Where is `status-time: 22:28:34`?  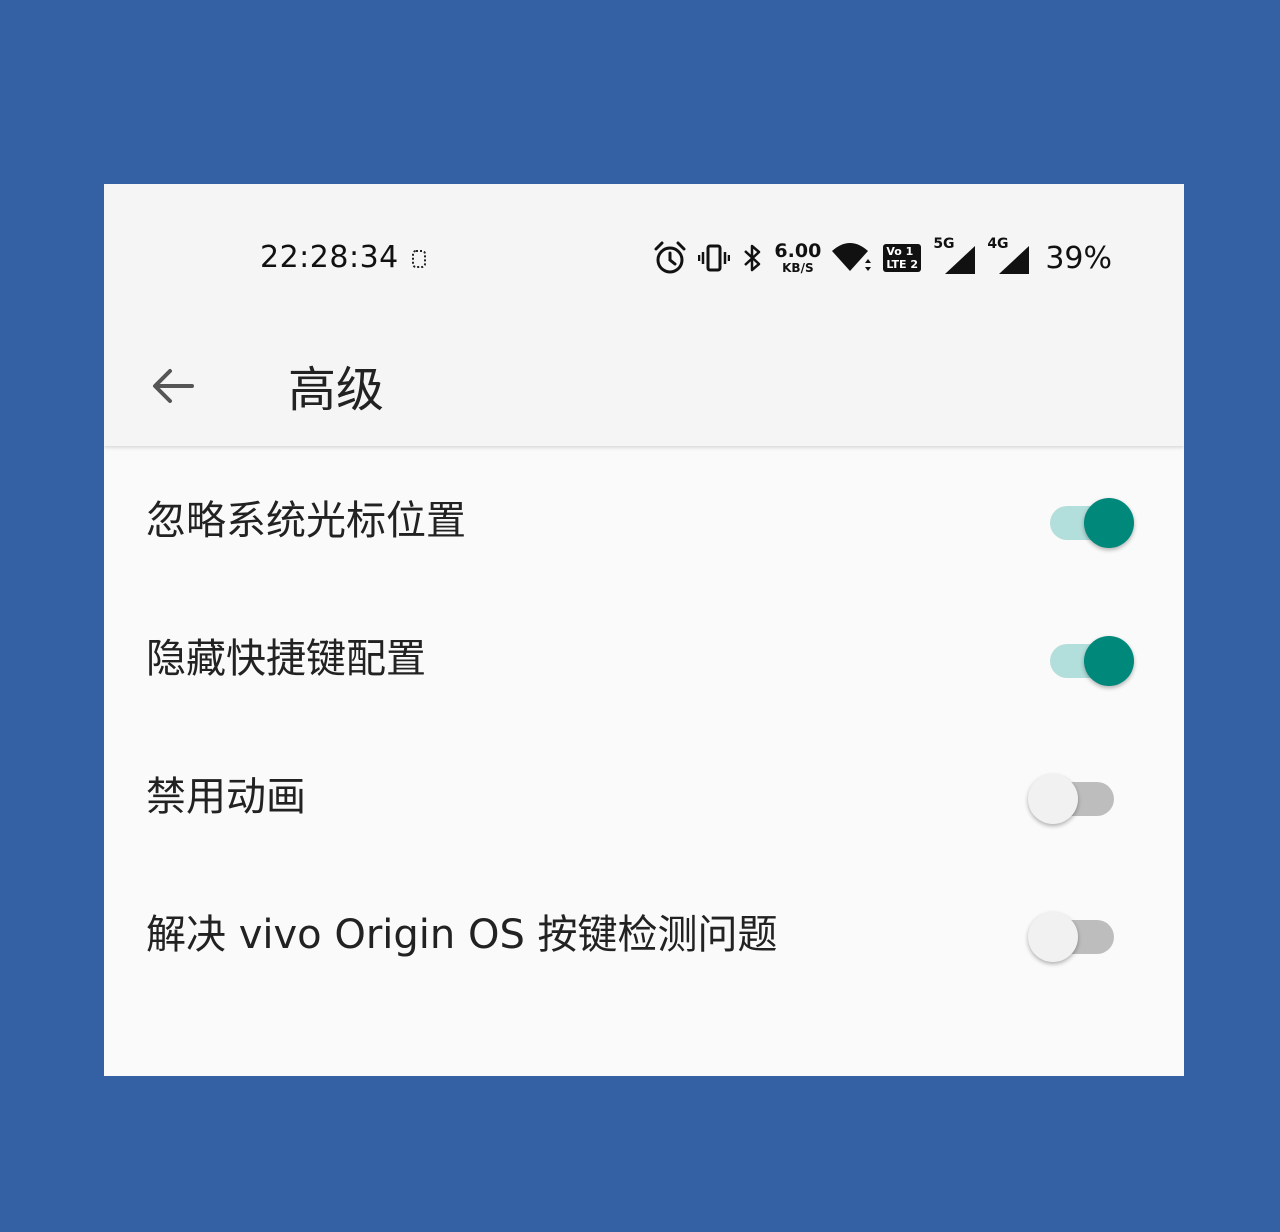
status-time: 22:28:34 is located at coordinates (329, 257).